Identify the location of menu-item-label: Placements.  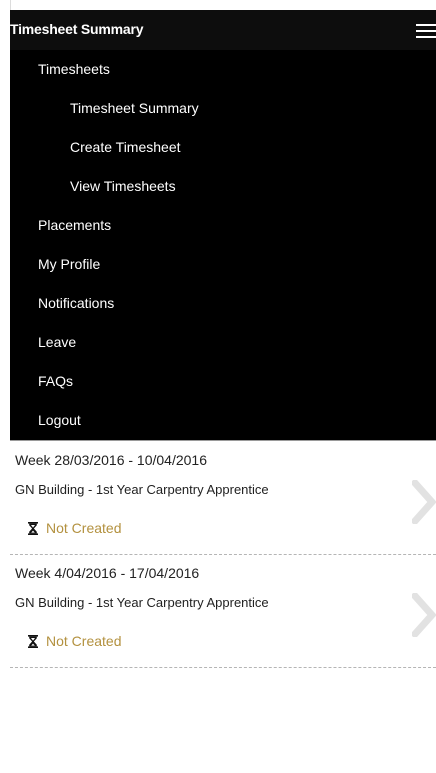
(75, 225).